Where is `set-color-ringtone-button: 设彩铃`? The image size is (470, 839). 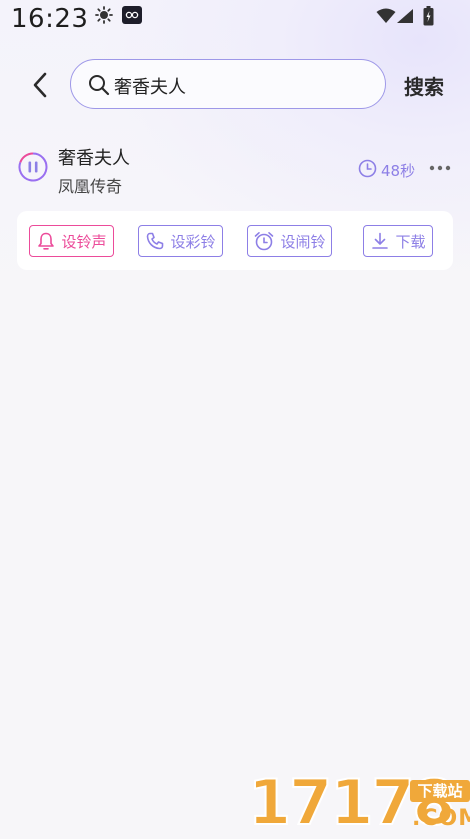 set-color-ringtone-button: 设彩铃 is located at coordinates (180, 241).